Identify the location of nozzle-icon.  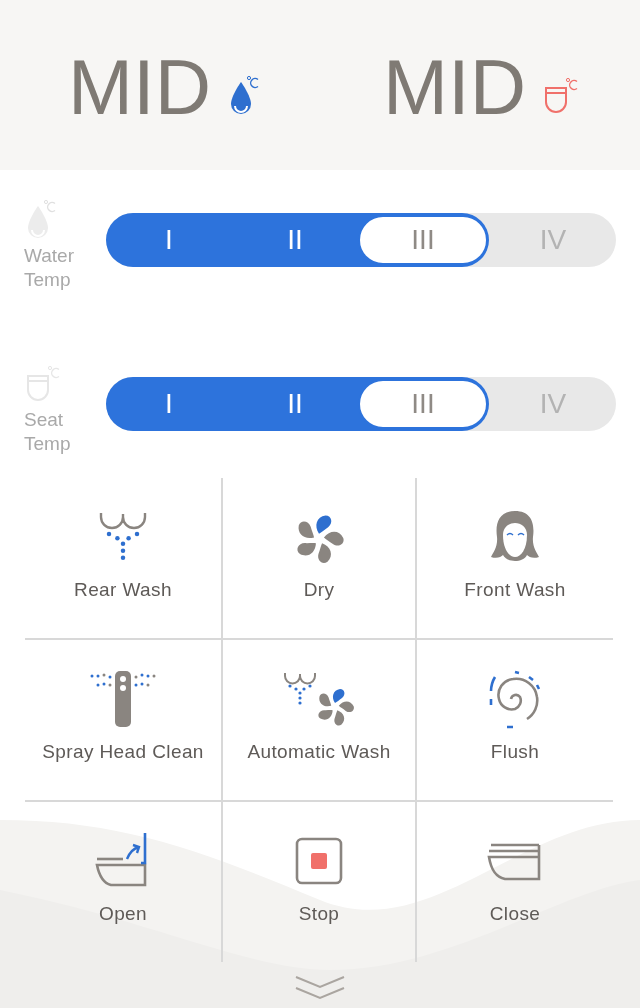
(123, 699).